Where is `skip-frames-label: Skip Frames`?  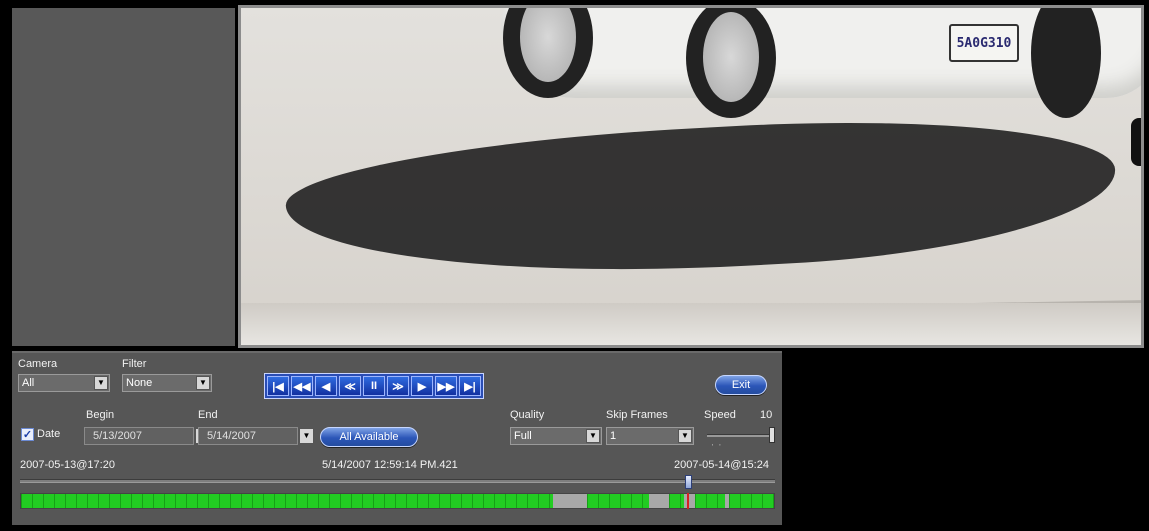 skip-frames-label: Skip Frames is located at coordinates (637, 415).